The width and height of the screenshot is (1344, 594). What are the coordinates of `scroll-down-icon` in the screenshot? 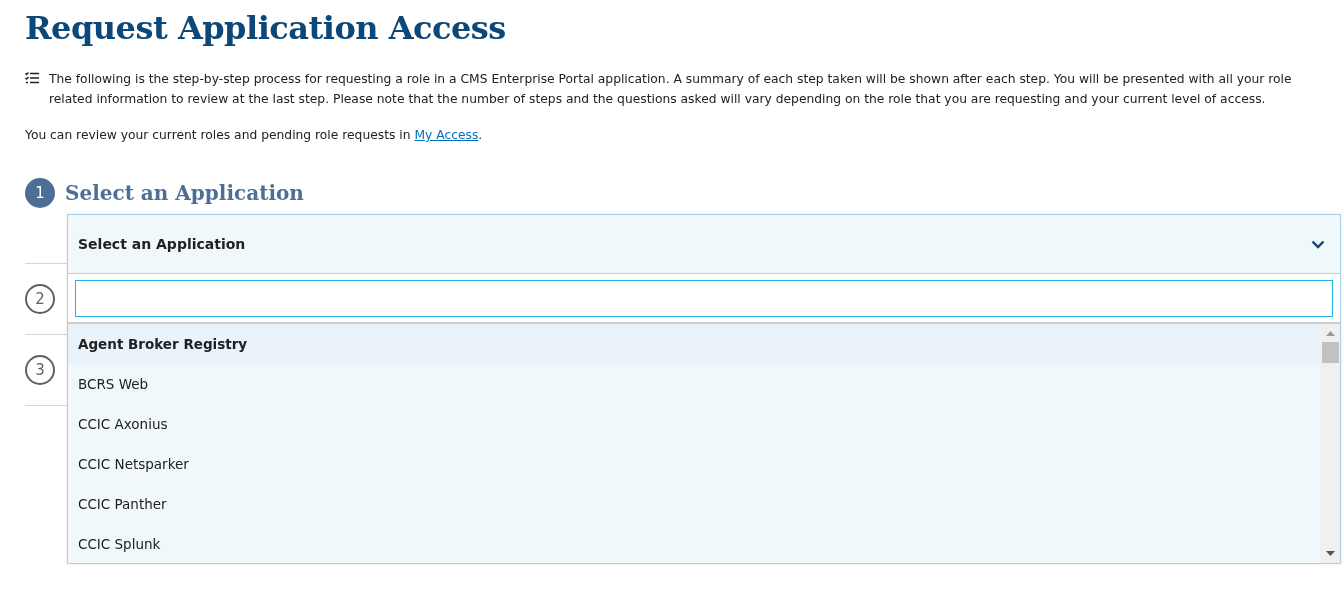 It's located at (1330, 554).